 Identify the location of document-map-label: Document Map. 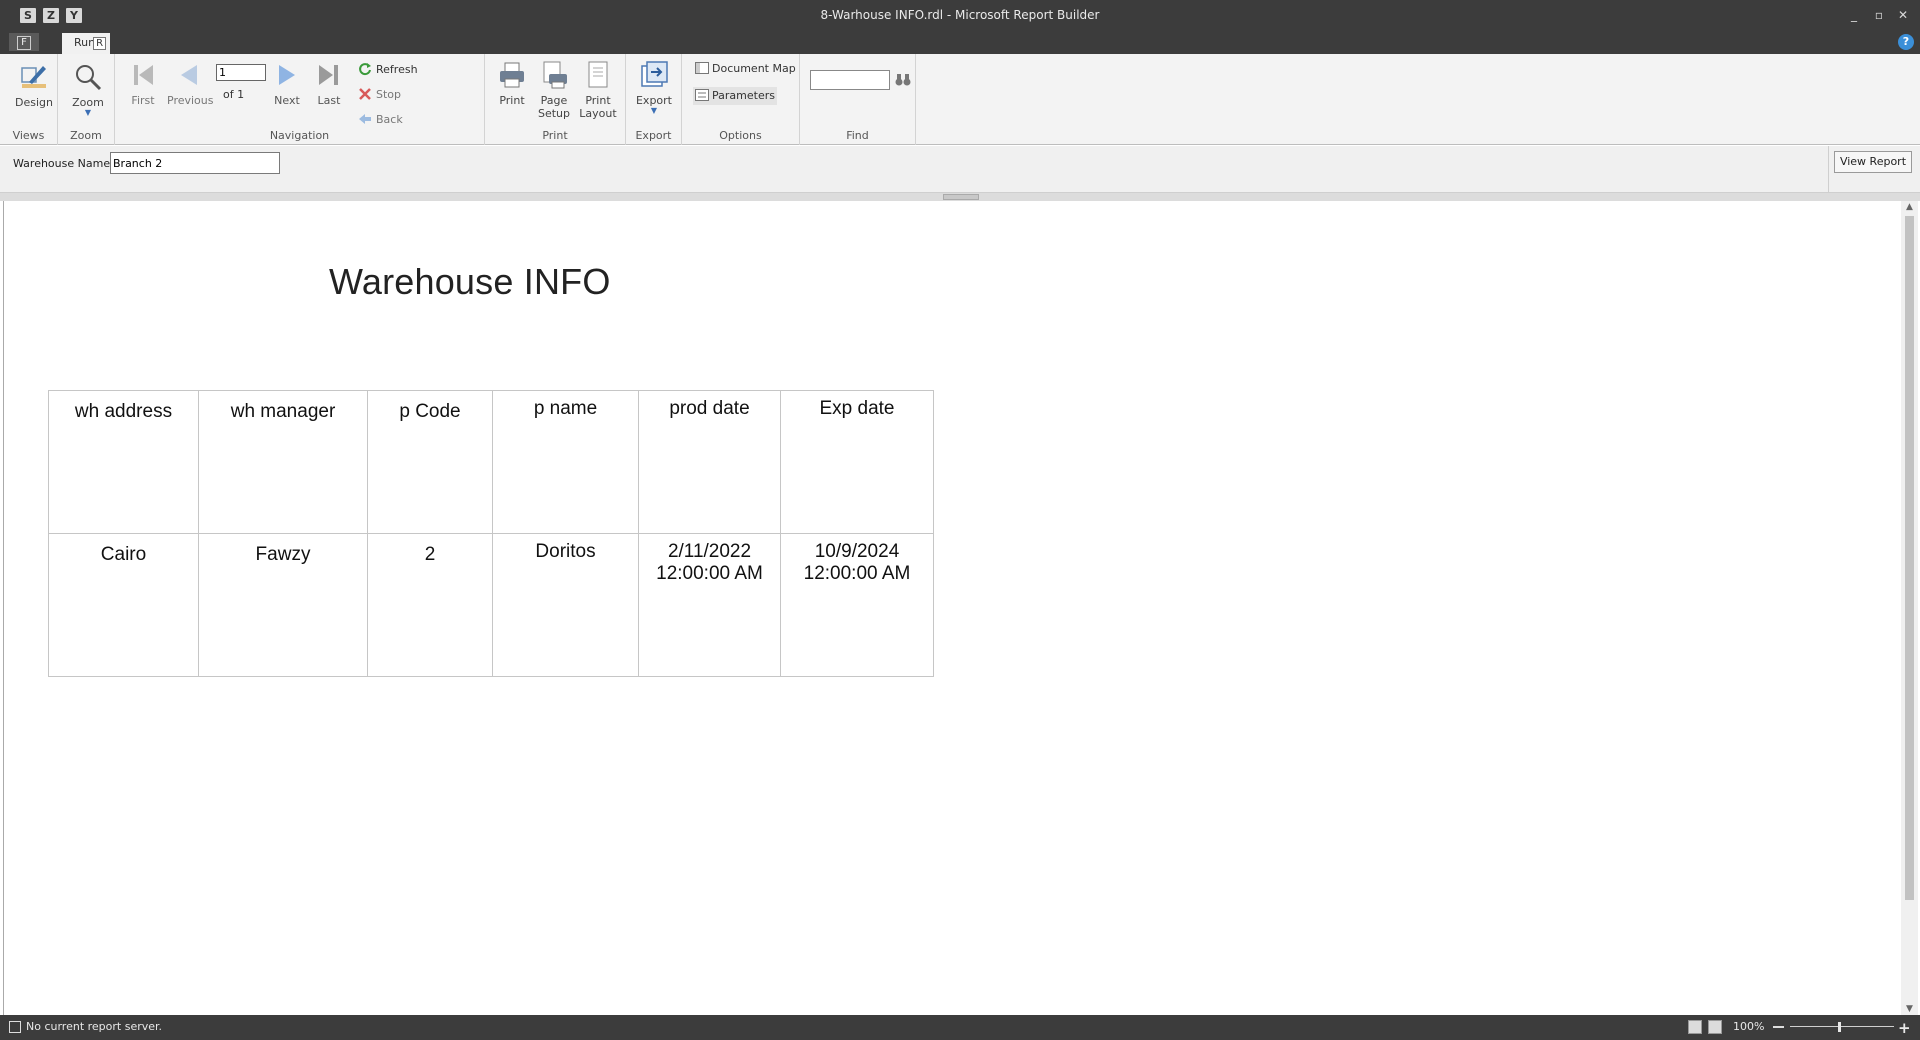
(754, 68).